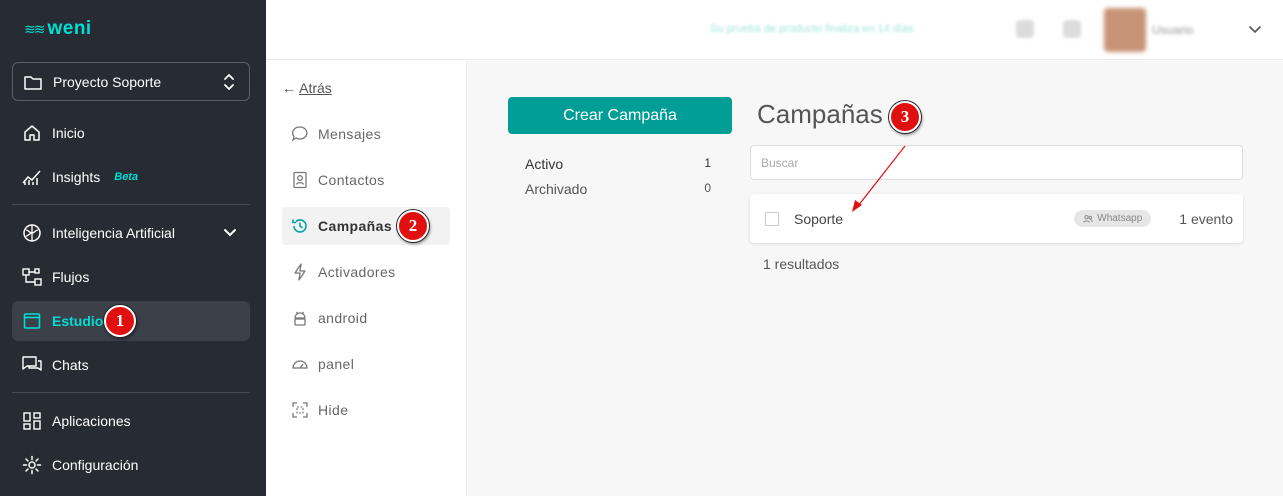  I want to click on filter-archived: Archivado 0, so click(618, 189).